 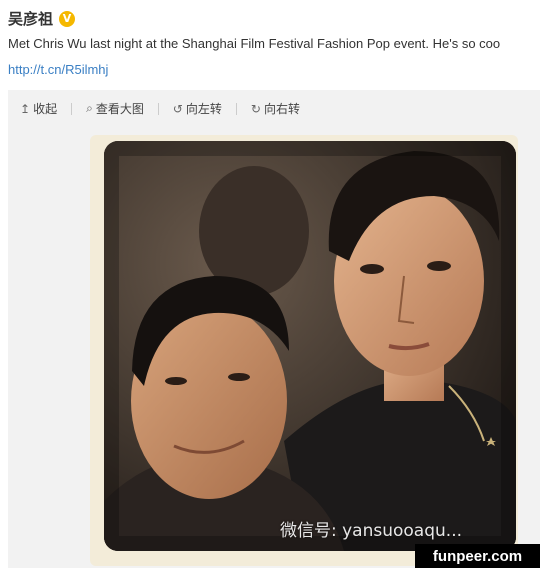 I want to click on rotate-left-icon: ↺, so click(x=177, y=108).